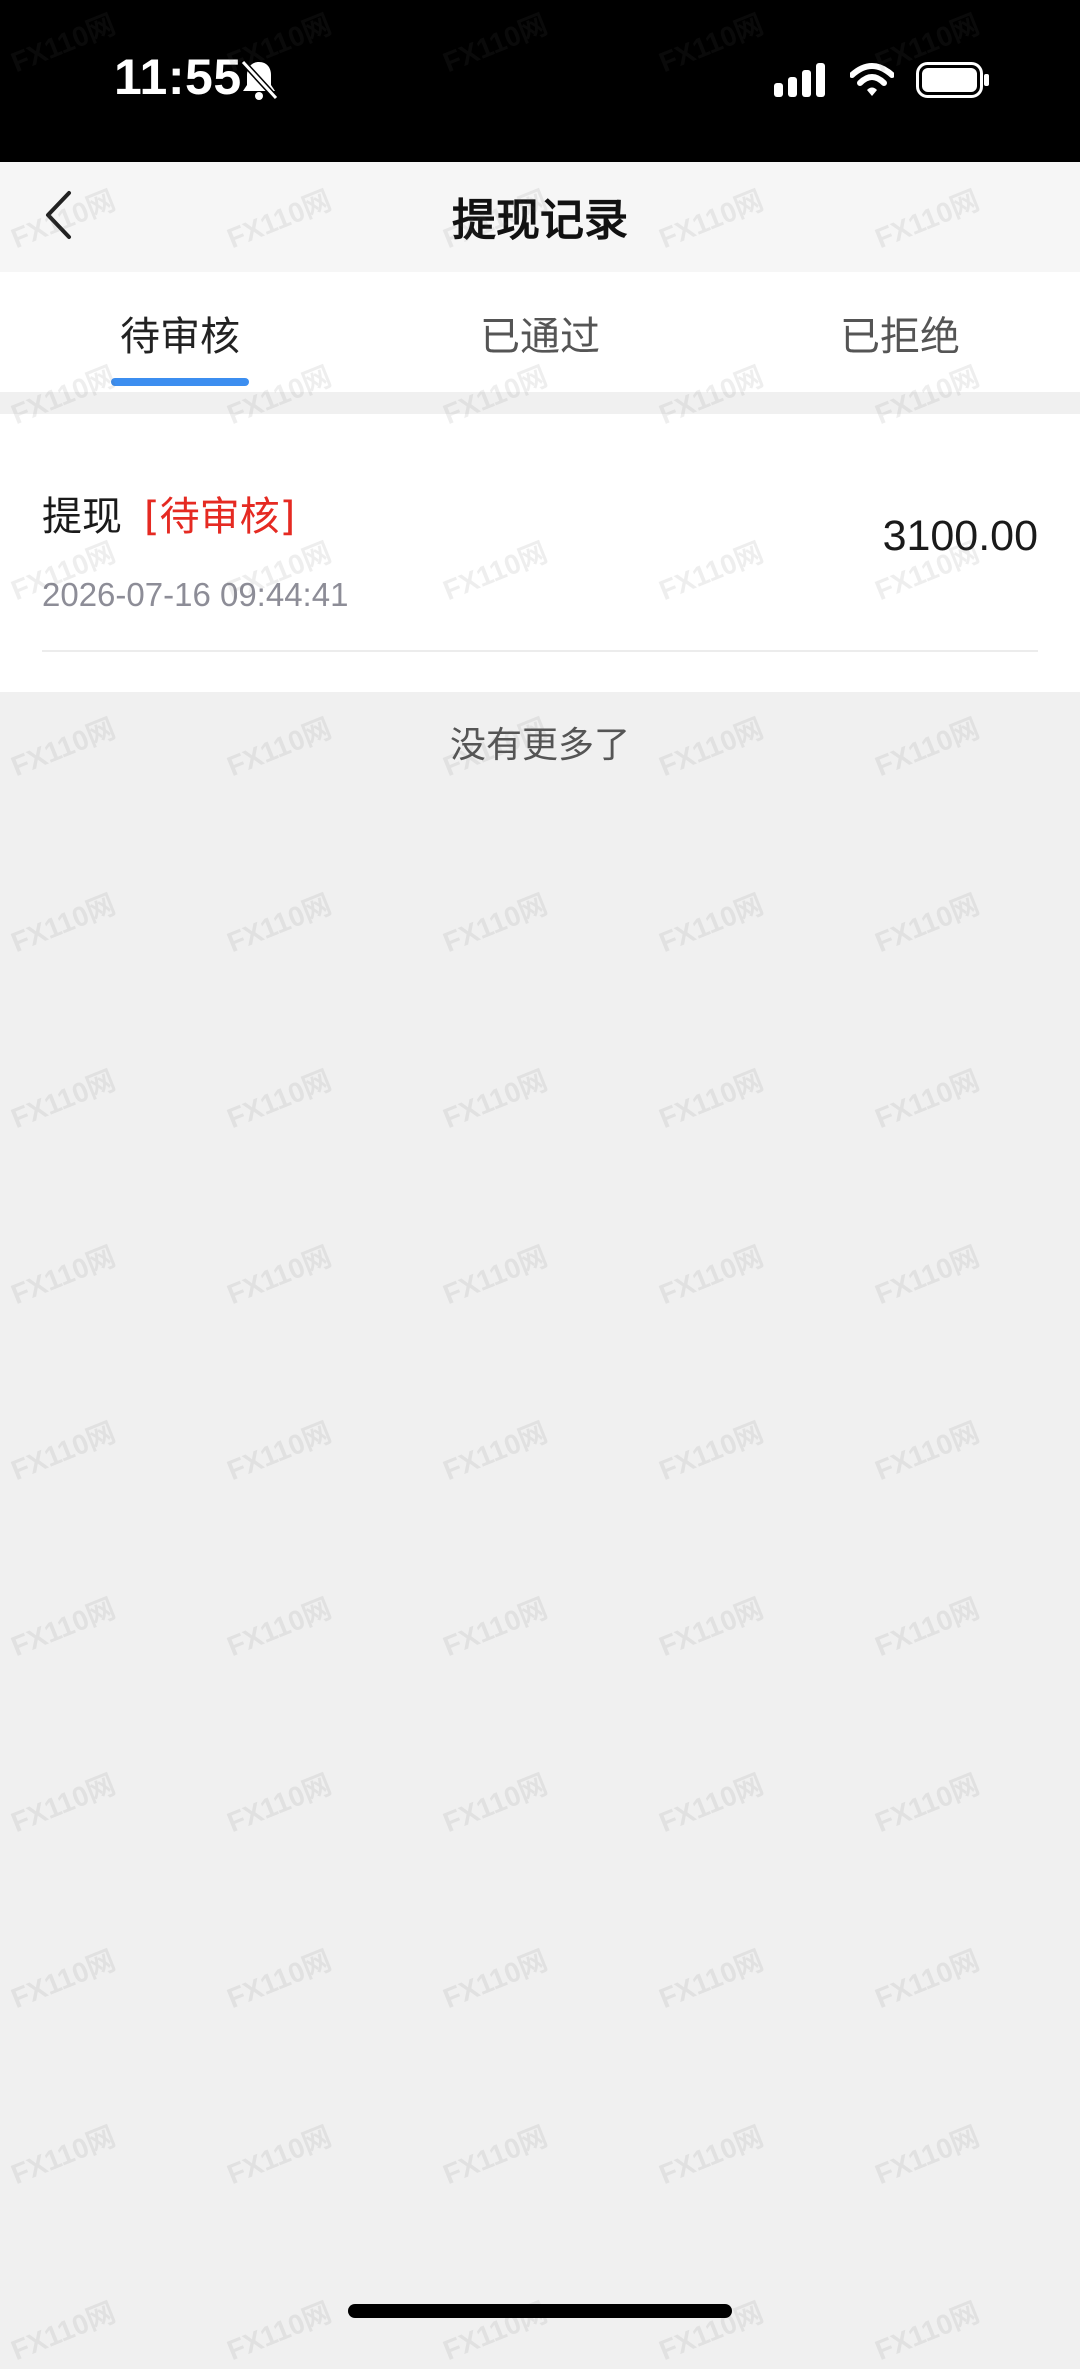  I want to click on battery-icon, so click(953, 82).